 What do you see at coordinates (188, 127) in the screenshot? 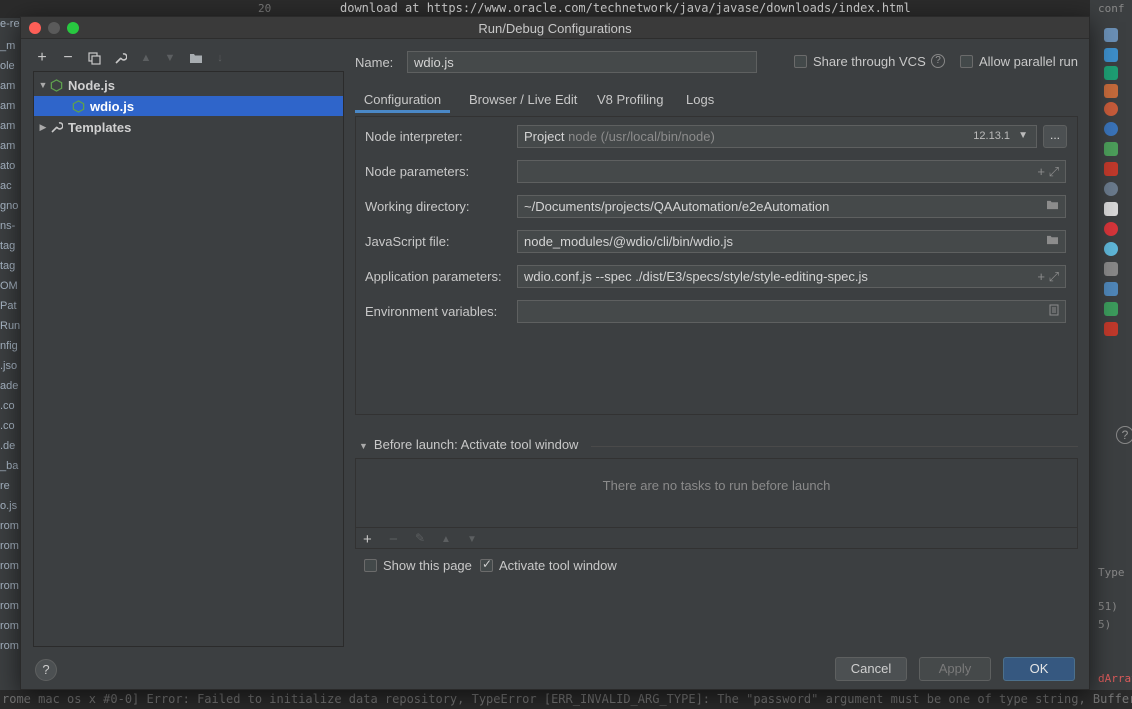
I see `tree-item-templates: ▶ Templates` at bounding box center [188, 127].